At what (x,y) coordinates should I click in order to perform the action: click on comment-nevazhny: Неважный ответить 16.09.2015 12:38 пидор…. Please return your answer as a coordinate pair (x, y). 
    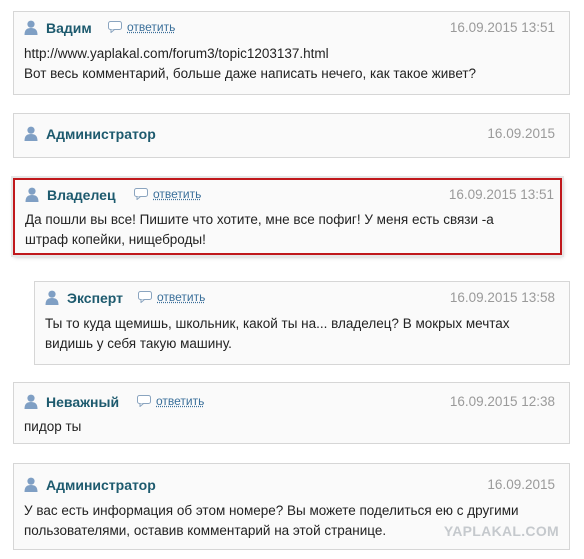
    Looking at the image, I should click on (291, 413).